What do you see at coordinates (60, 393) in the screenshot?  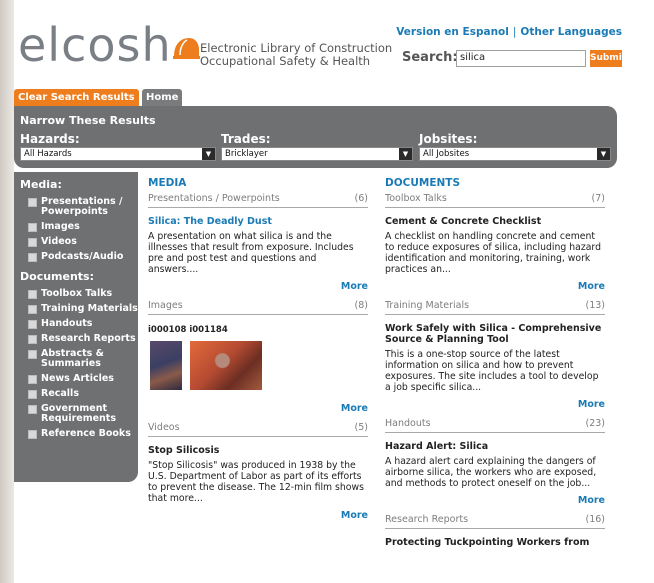 I see `sidebar-item-label: Recalls` at bounding box center [60, 393].